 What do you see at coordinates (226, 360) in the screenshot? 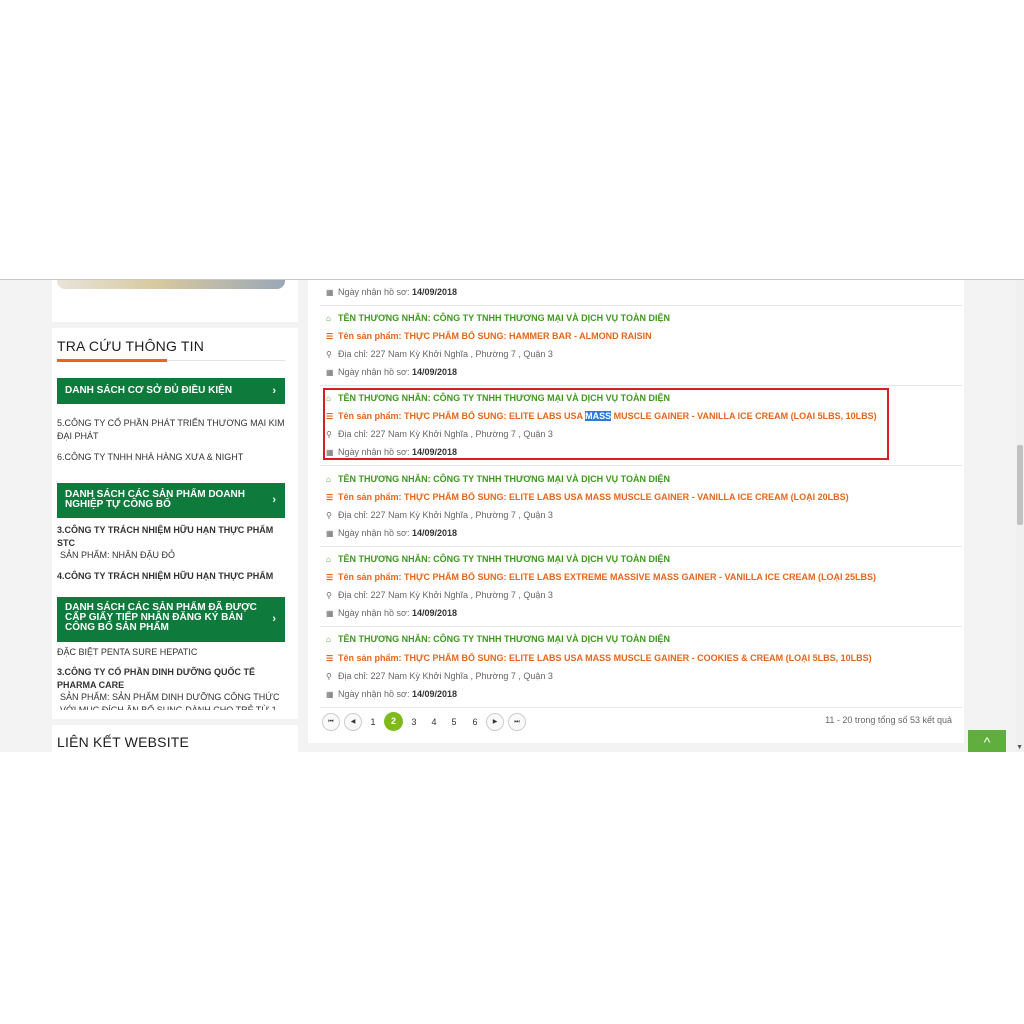
I see `section-title-rule` at bounding box center [226, 360].